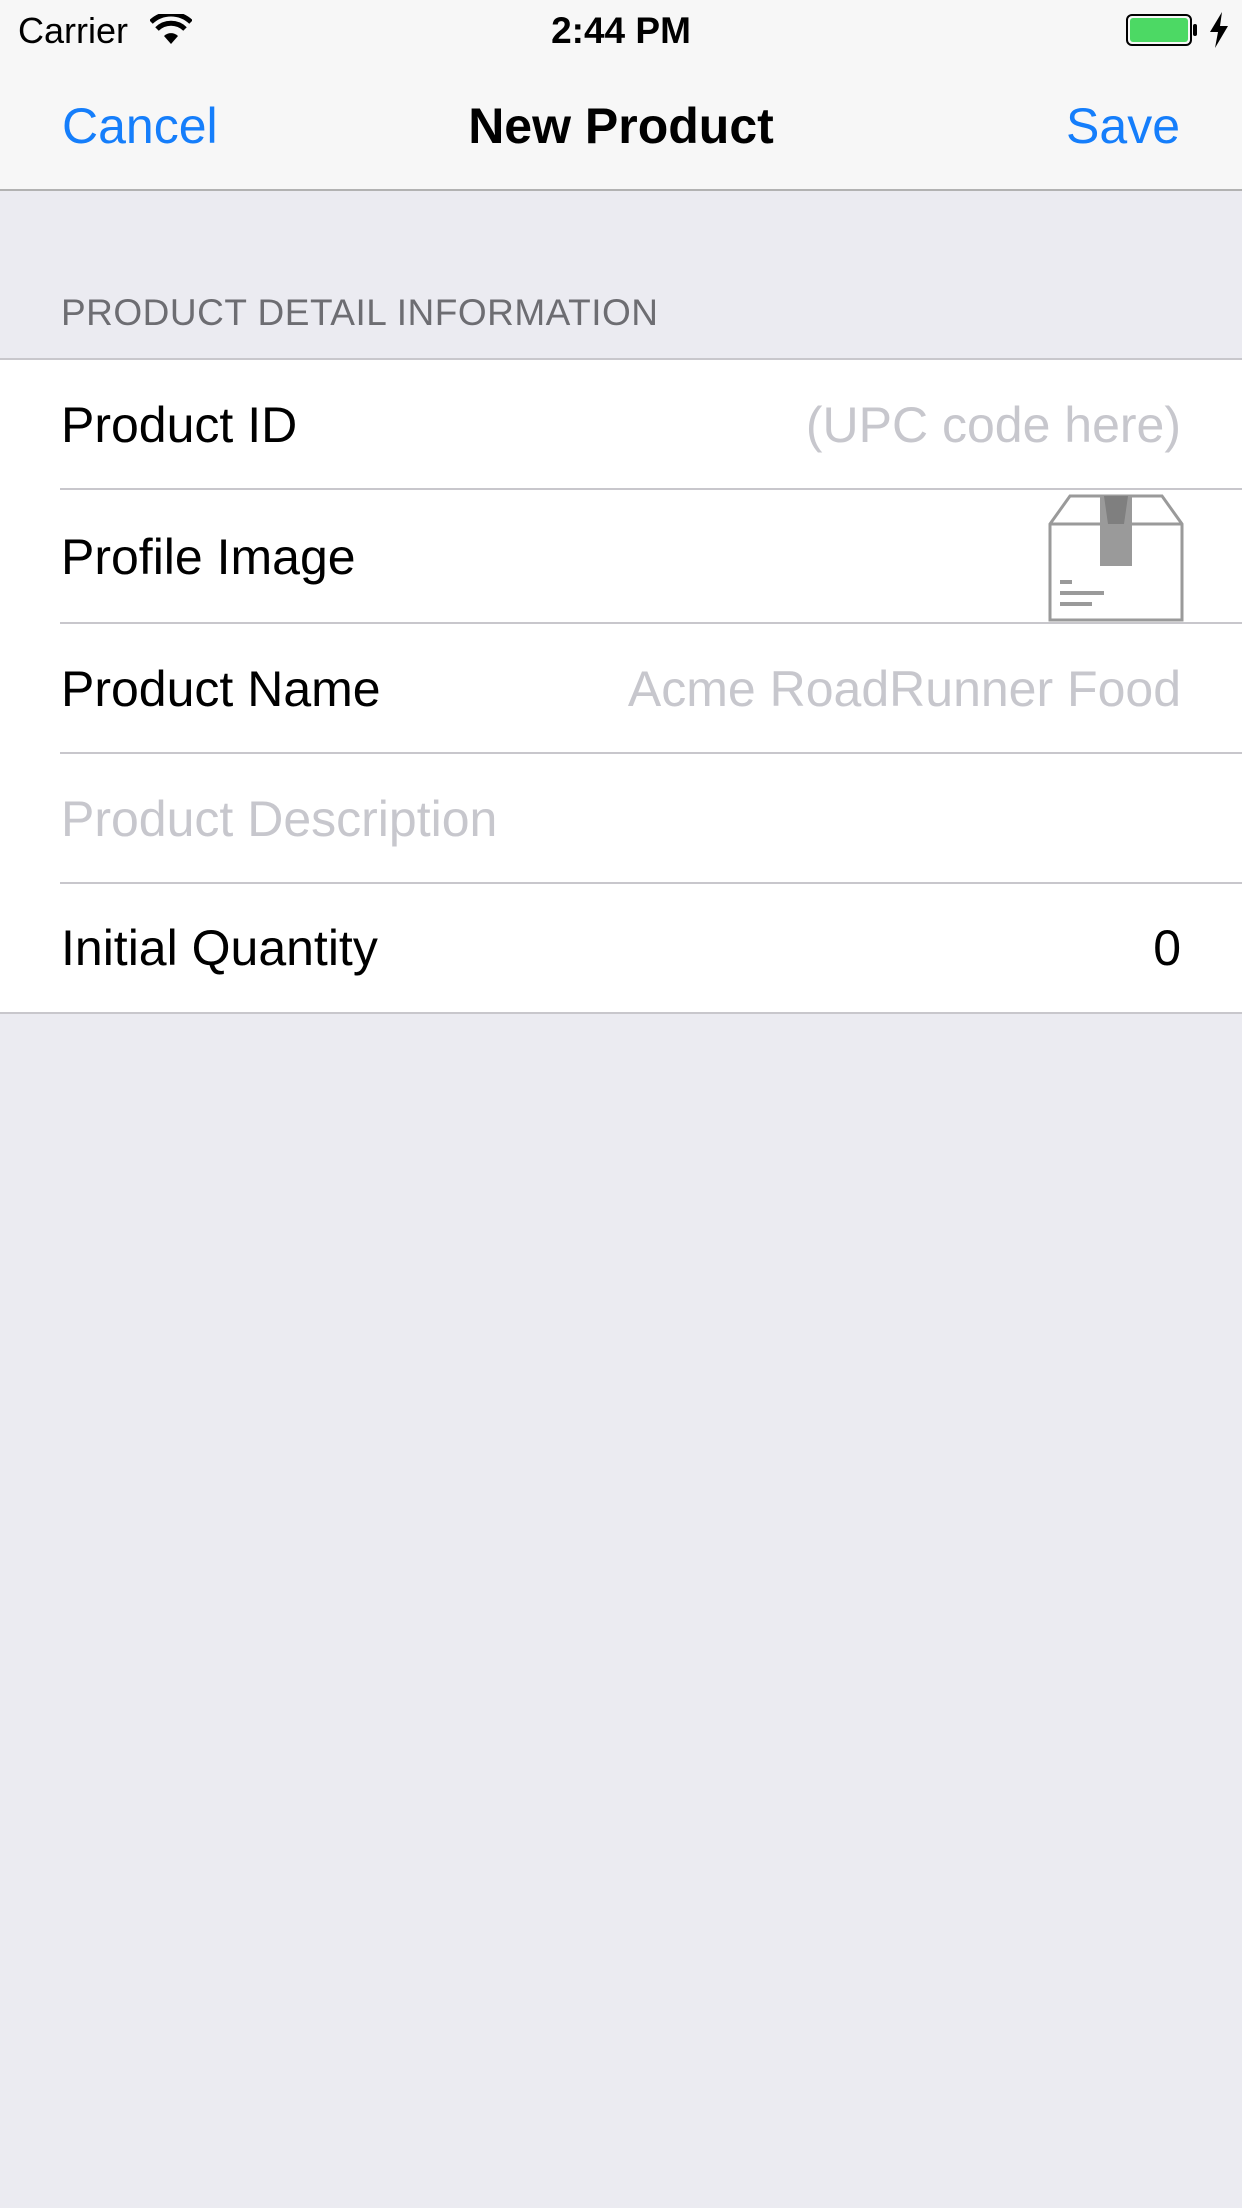  I want to click on product-id-row: Product ID (UPC code here), so click(621, 425).